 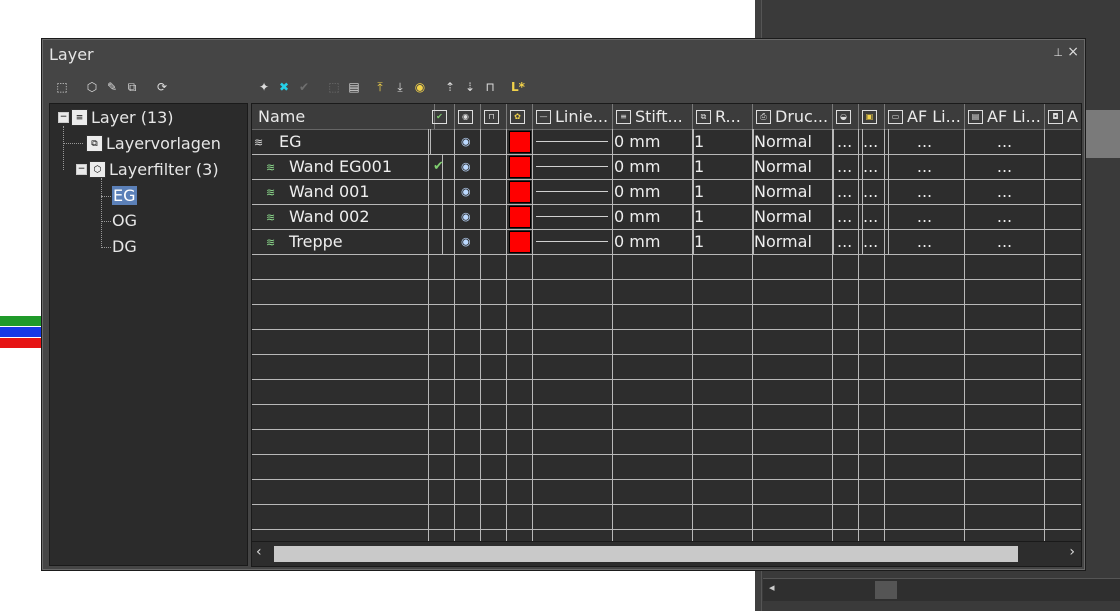 I want to click on lock-icon: ⊓, so click(x=490, y=87).